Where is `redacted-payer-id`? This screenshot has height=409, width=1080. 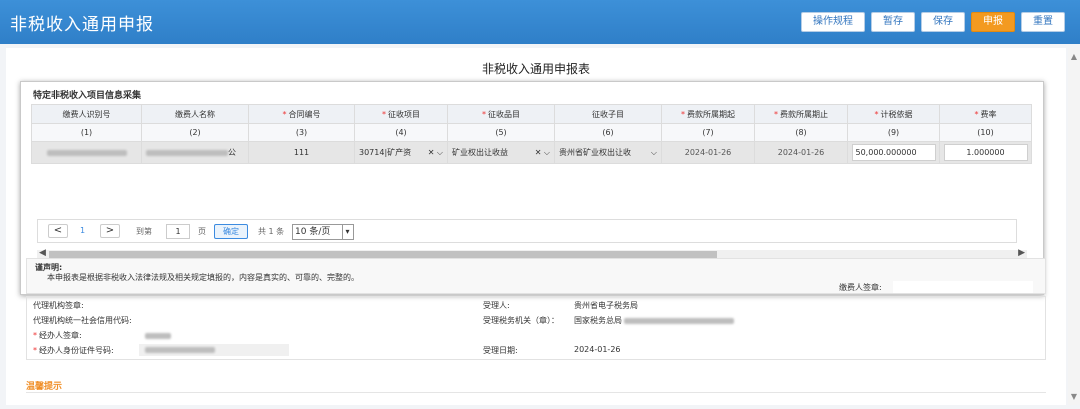 redacted-payer-id is located at coordinates (86, 152).